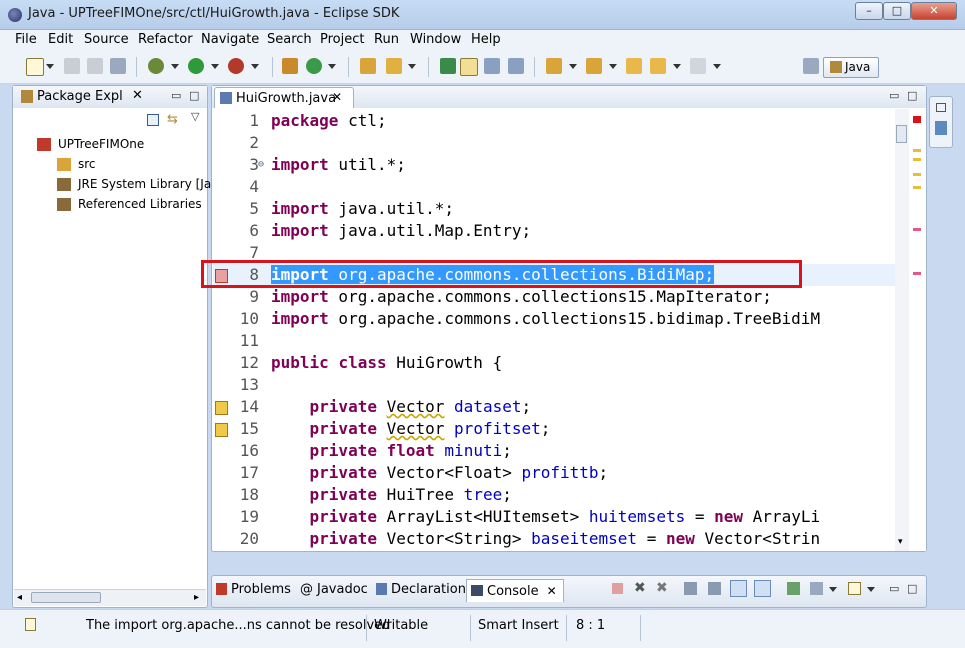 This screenshot has width=965, height=648. What do you see at coordinates (594, 66) in the screenshot?
I see `previous-annotation-icon` at bounding box center [594, 66].